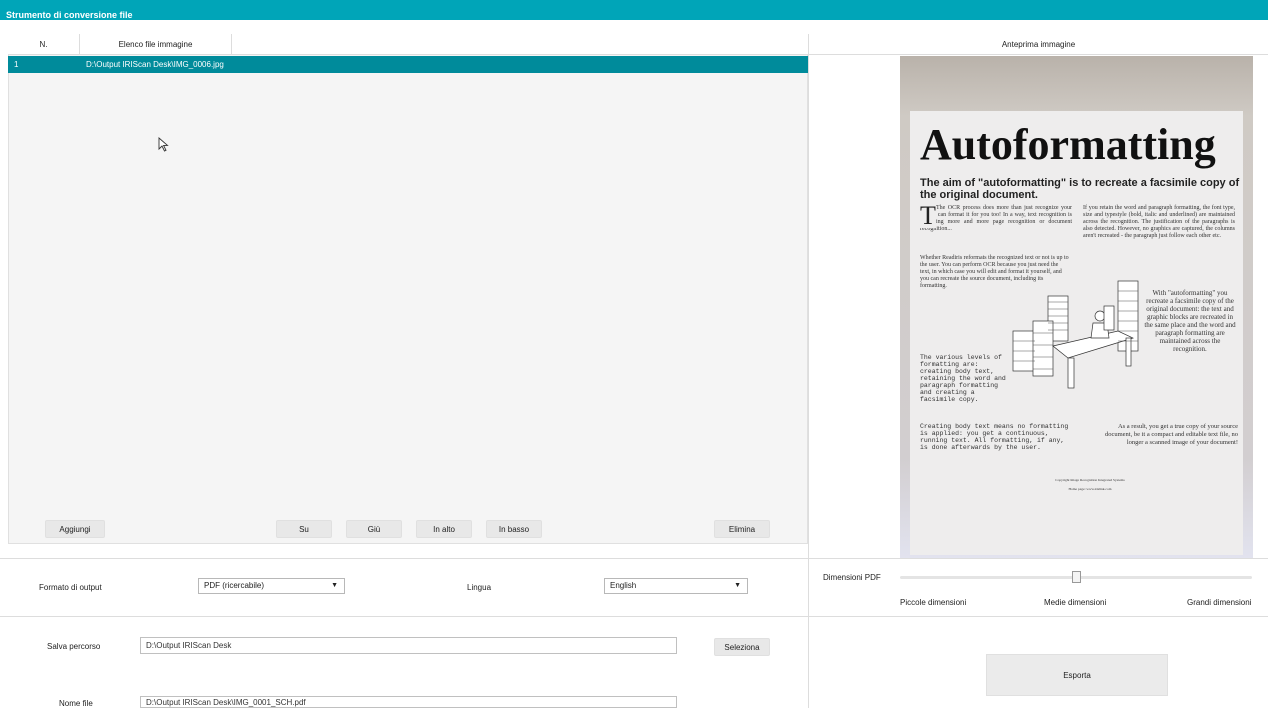 The width and height of the screenshot is (1268, 709). Describe the element at coordinates (163, 144) in the screenshot. I see `mouse-cursor-icon` at that location.